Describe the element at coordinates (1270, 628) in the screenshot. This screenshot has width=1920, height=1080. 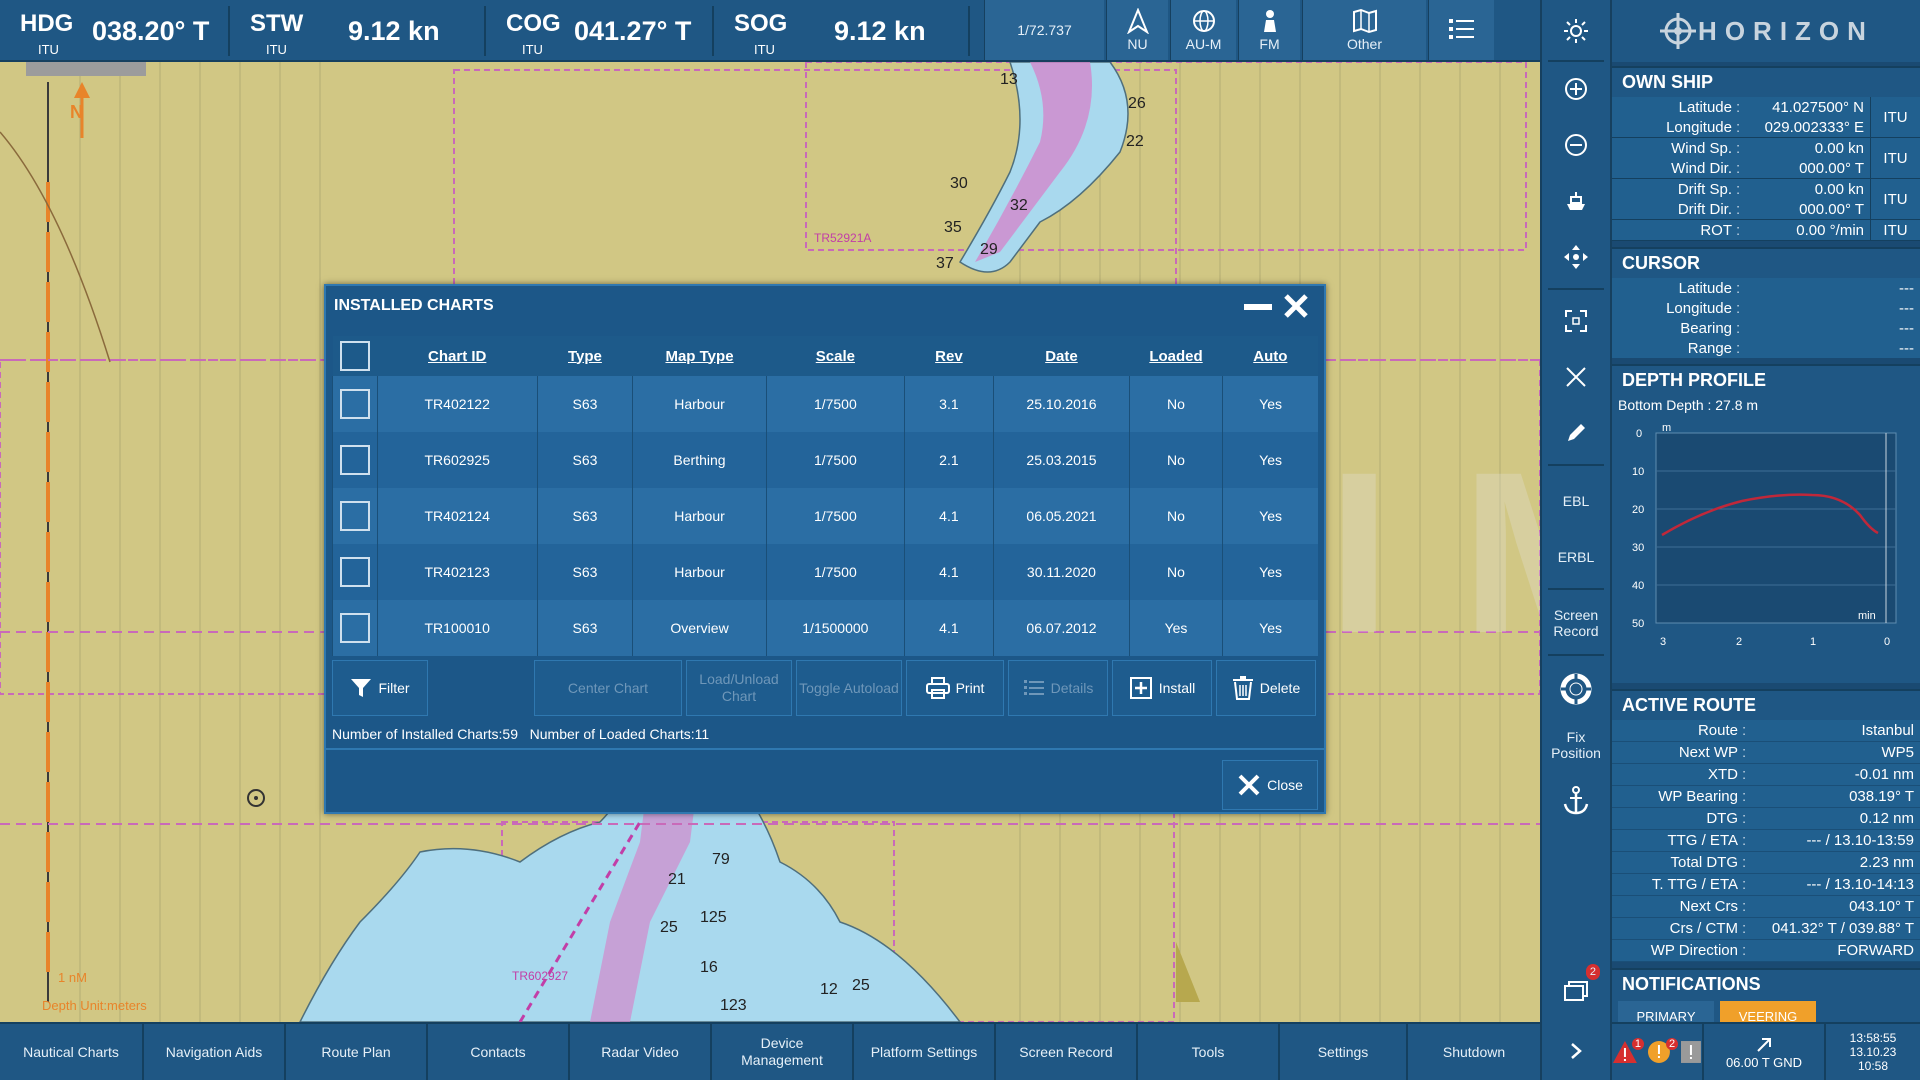
I see `auto-cell: Yes` at that location.